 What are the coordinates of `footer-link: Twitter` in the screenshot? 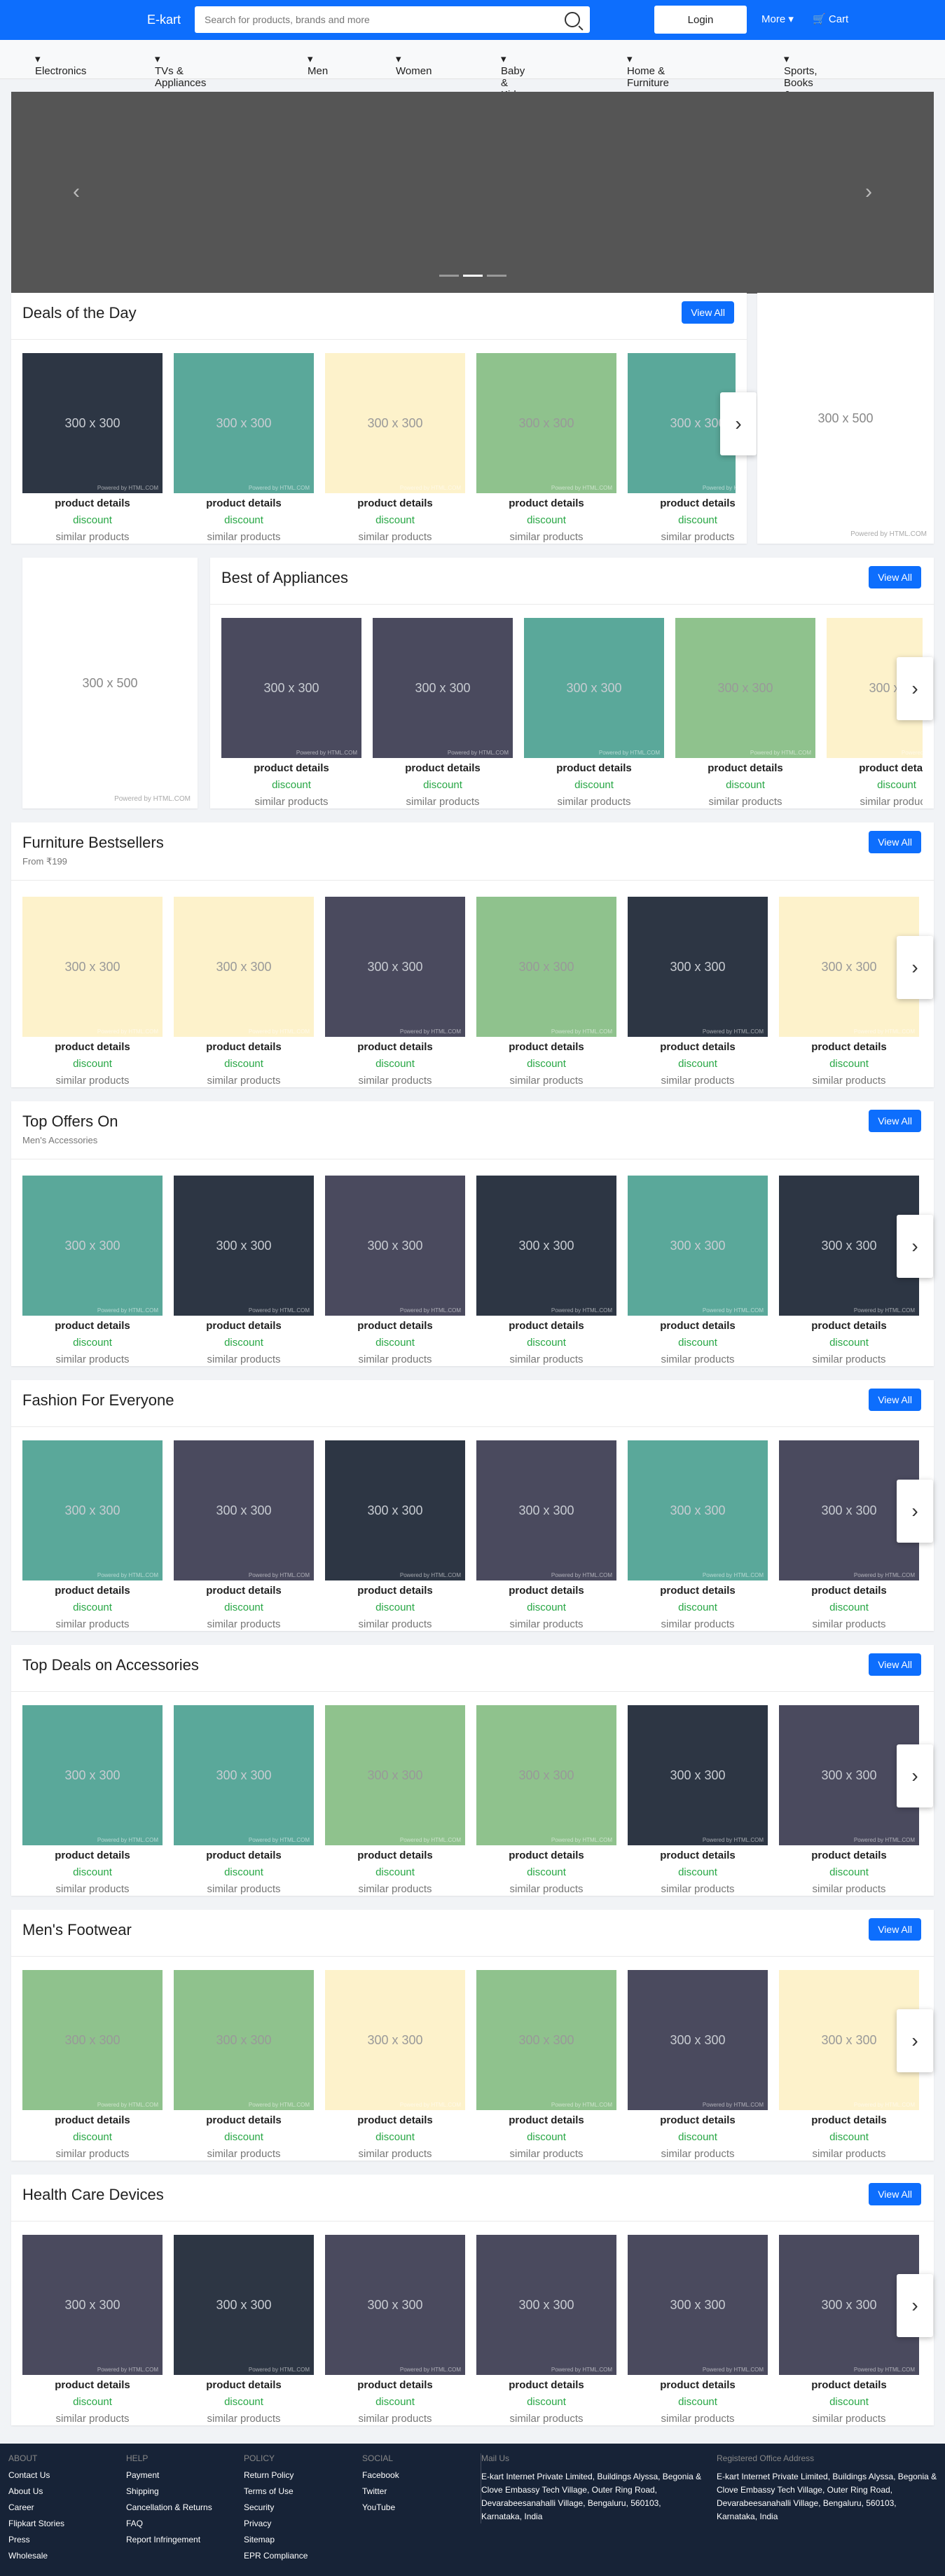 It's located at (380, 2491).